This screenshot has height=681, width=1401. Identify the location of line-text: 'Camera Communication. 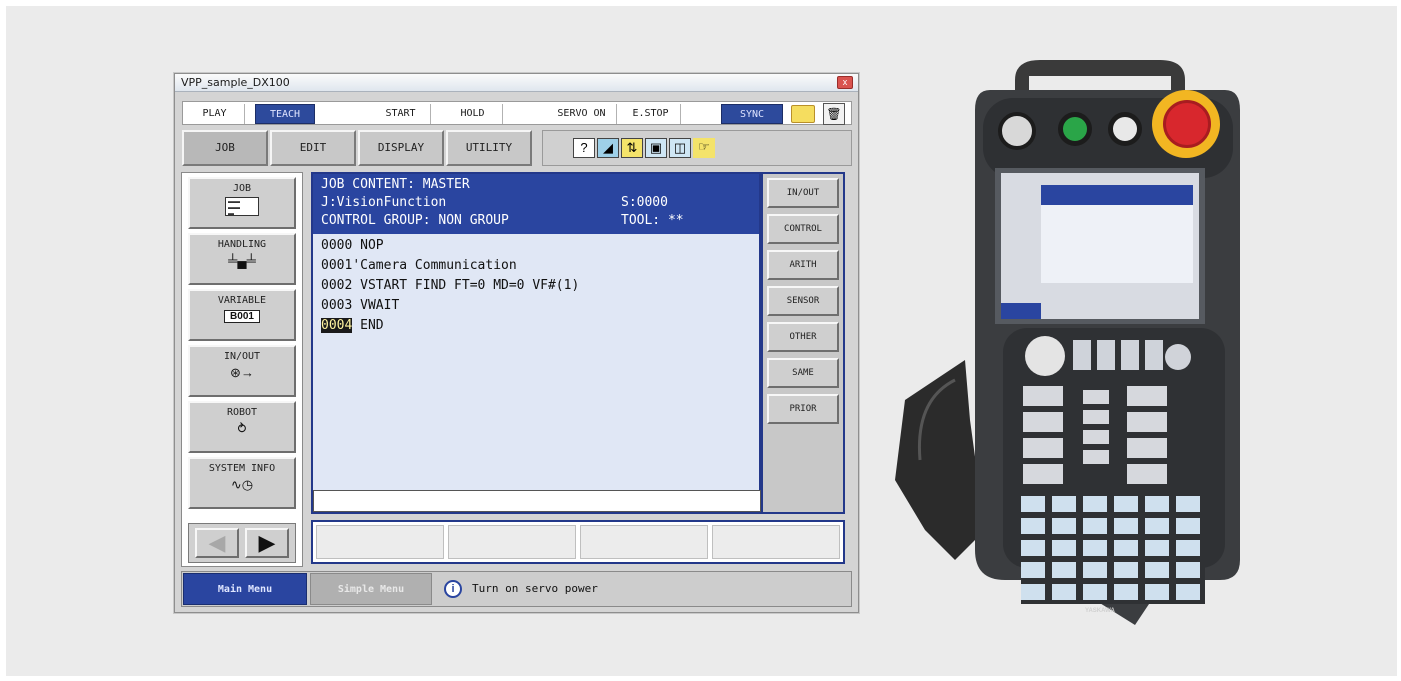
(434, 265).